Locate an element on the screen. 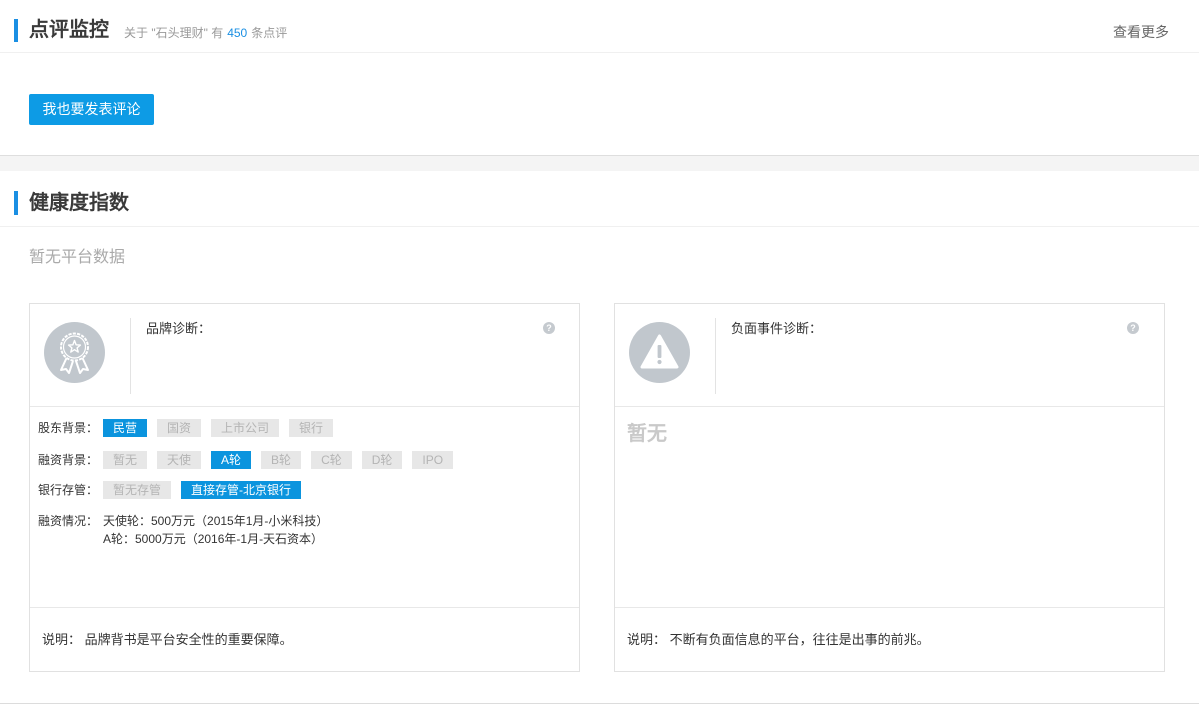 The height and width of the screenshot is (704, 1199). empty-state-text: 暂无 is located at coordinates (647, 434).